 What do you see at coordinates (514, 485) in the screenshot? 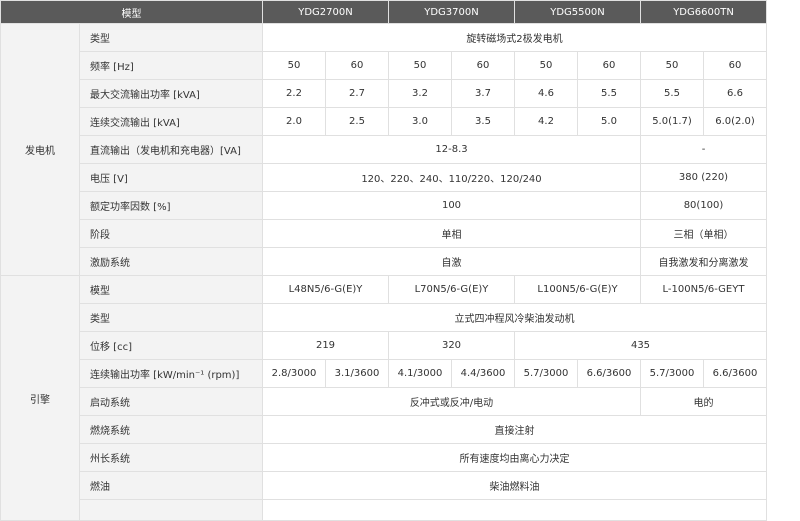
I see `cell: 柴油燃料油` at bounding box center [514, 485].